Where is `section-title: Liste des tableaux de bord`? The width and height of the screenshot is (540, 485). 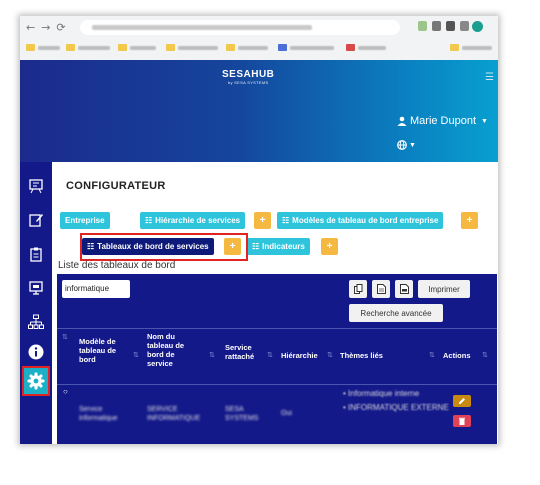
section-title: Liste des tableaux de bord is located at coordinates (117, 265).